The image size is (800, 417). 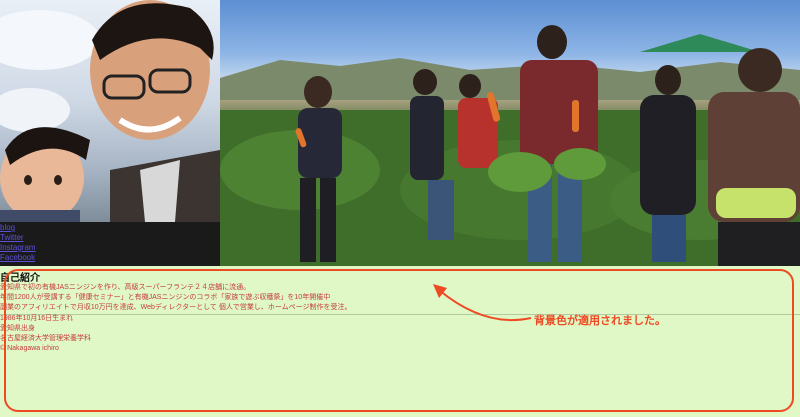 I want to click on sns-link-item: Twitter, so click(x=18, y=238).